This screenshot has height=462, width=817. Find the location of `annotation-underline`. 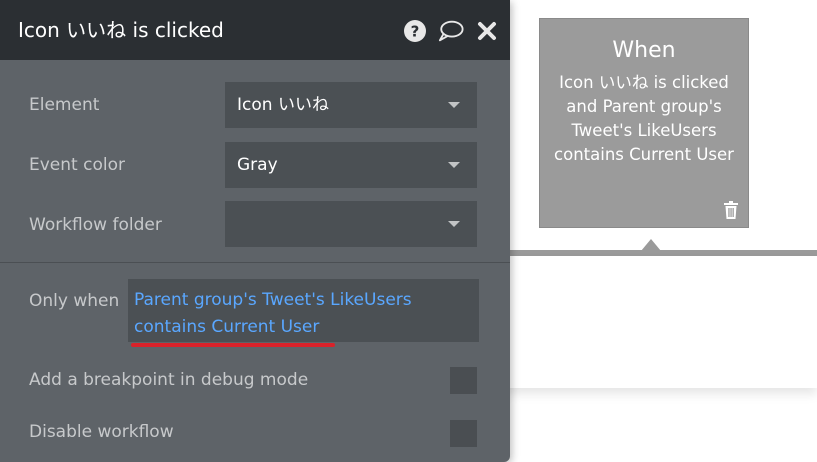

annotation-underline is located at coordinates (233, 345).